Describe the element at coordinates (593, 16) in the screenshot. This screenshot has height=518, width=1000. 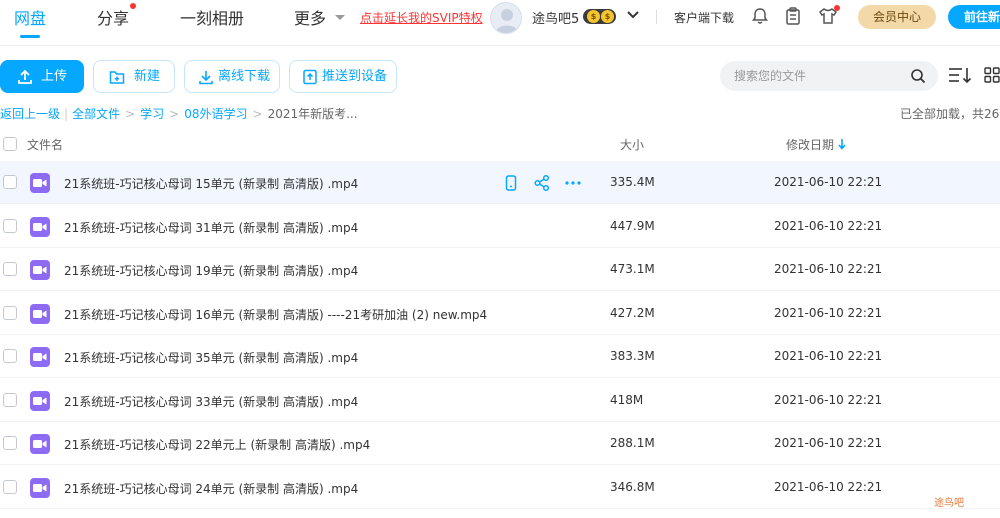
I see `svip-badge-icon: $` at that location.